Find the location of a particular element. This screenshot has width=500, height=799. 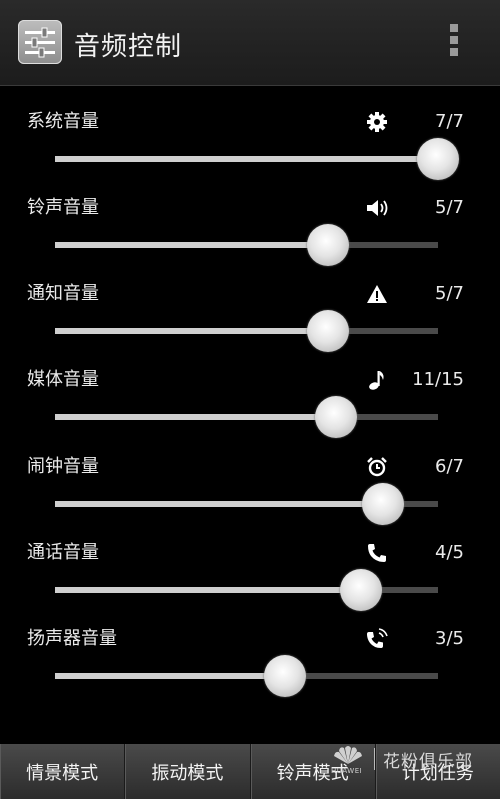

volume-value: 6/7 is located at coordinates (449, 466).